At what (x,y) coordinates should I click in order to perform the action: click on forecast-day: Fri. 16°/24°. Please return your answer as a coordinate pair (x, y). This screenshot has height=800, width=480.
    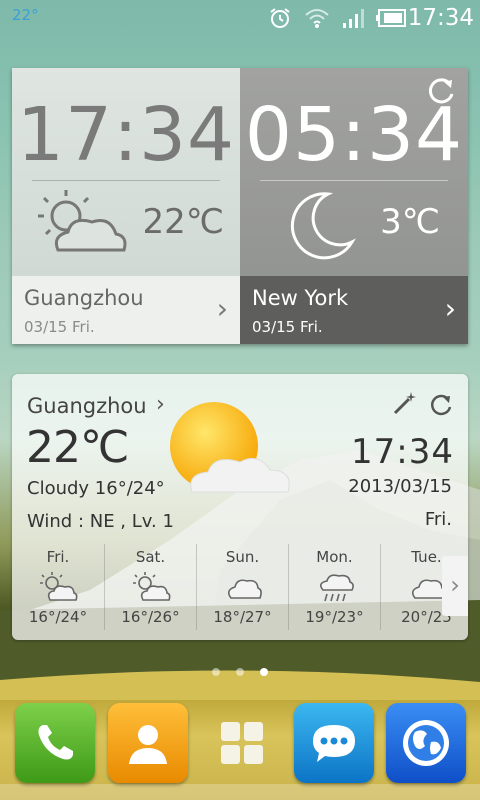
    Looking at the image, I should click on (58, 587).